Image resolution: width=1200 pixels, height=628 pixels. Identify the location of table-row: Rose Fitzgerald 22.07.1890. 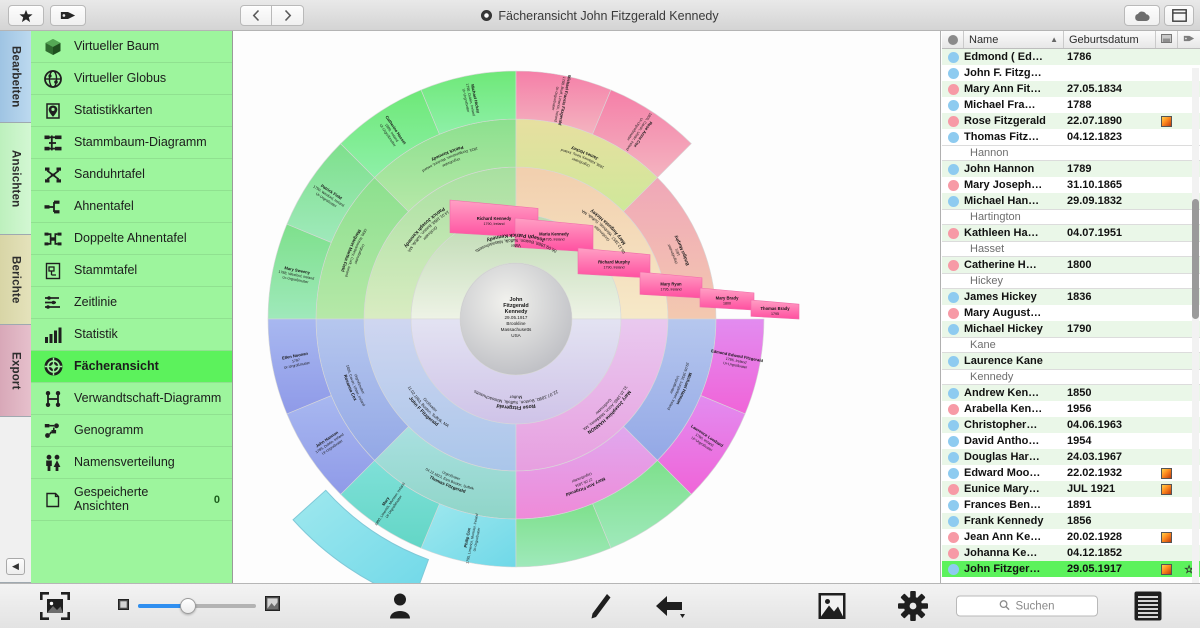
(1071, 121).